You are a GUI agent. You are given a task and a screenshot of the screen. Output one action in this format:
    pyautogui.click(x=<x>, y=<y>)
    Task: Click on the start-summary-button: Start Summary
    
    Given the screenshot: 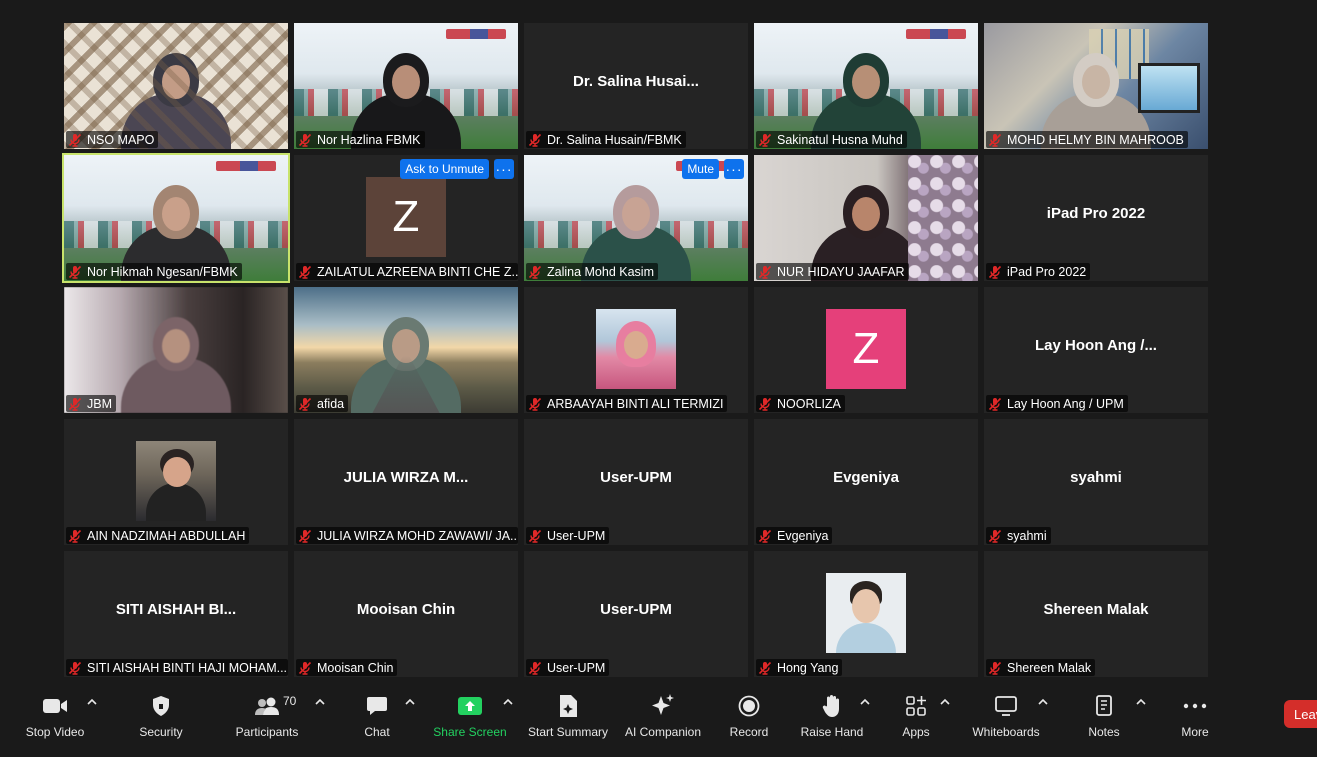 What is the action you would take?
    pyautogui.click(x=568, y=713)
    